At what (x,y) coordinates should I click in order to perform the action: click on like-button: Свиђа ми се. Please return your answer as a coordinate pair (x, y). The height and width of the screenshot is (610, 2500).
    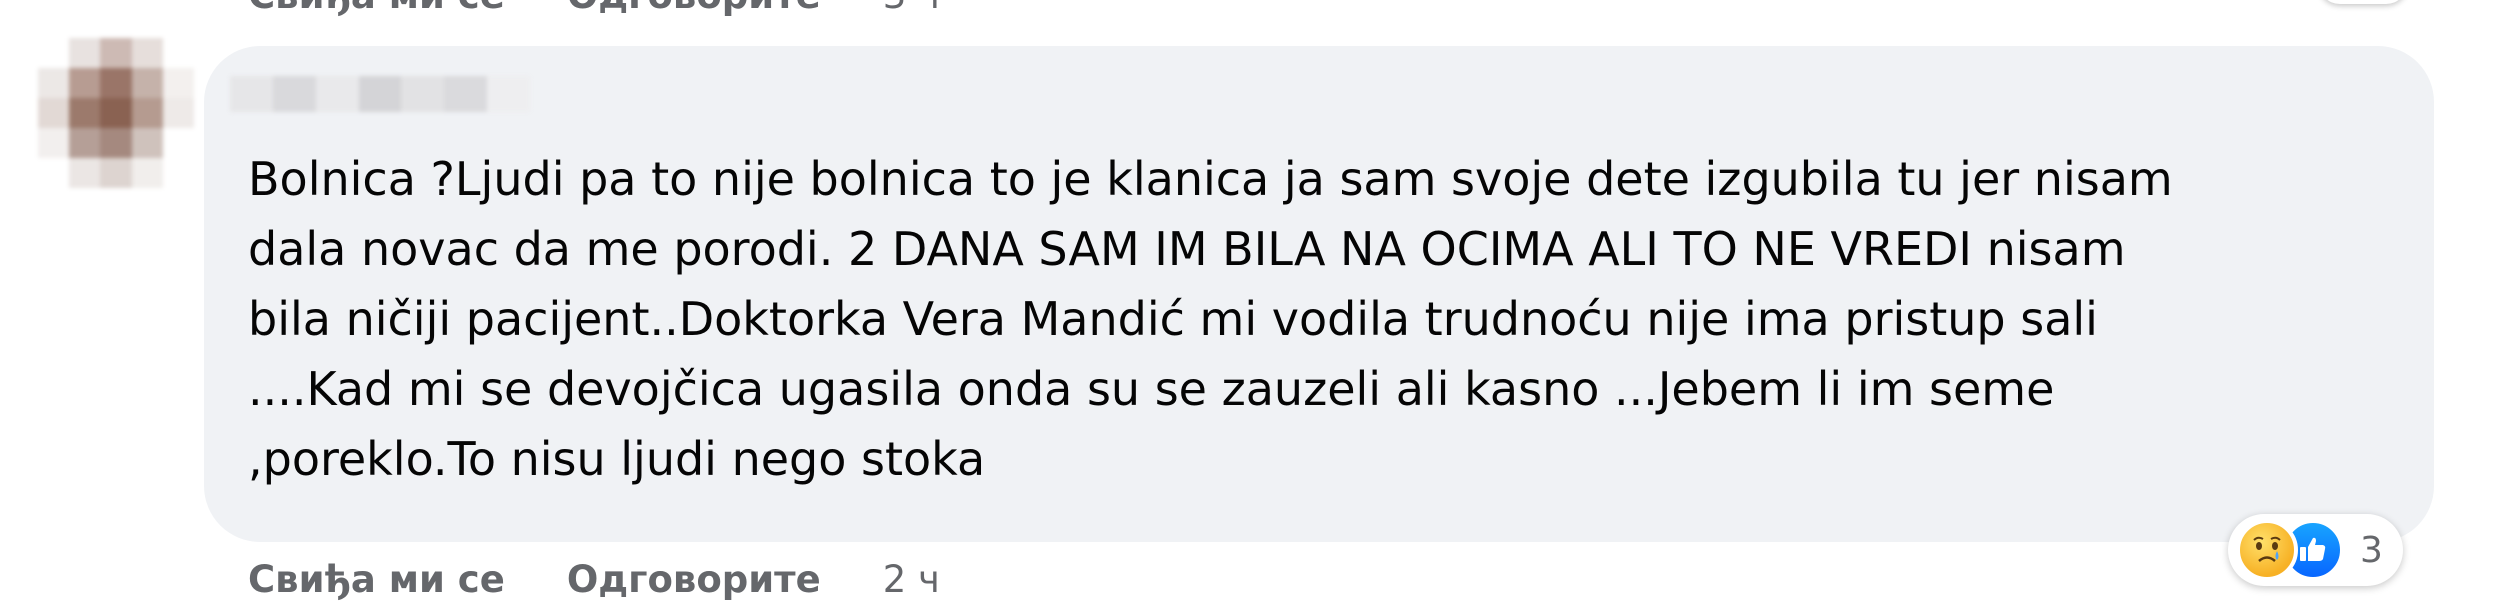
    Looking at the image, I should click on (376, 579).